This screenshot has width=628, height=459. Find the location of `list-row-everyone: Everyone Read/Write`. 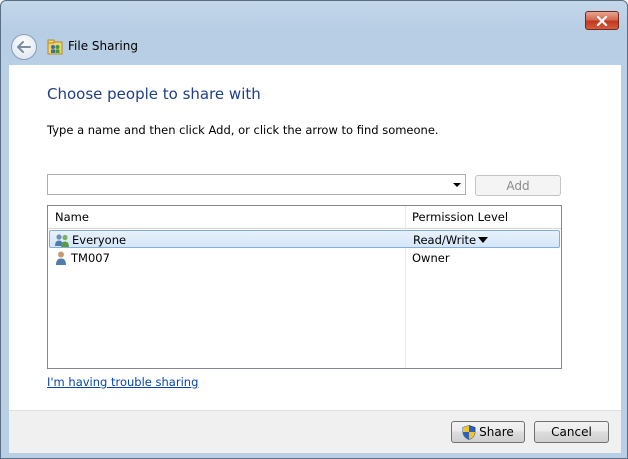

list-row-everyone: Everyone Read/Write is located at coordinates (304, 239).